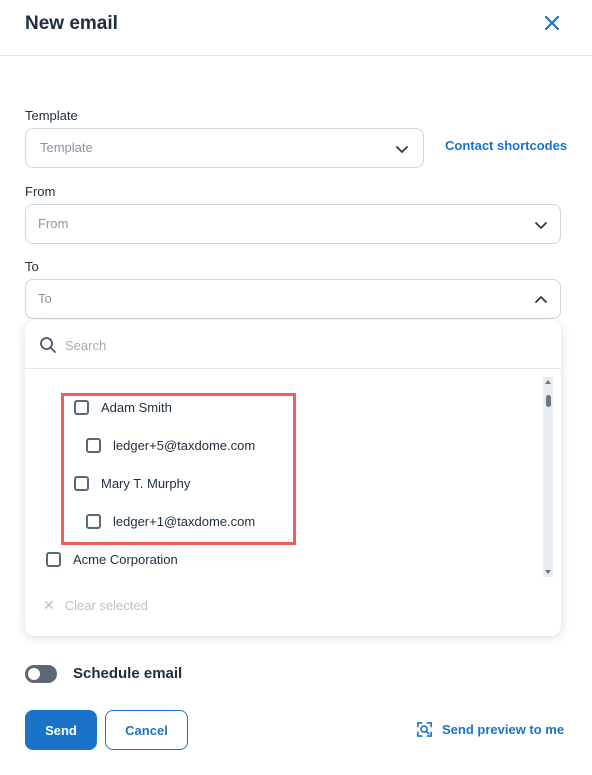  What do you see at coordinates (541, 299) in the screenshot?
I see `chevron-up-icon` at bounding box center [541, 299].